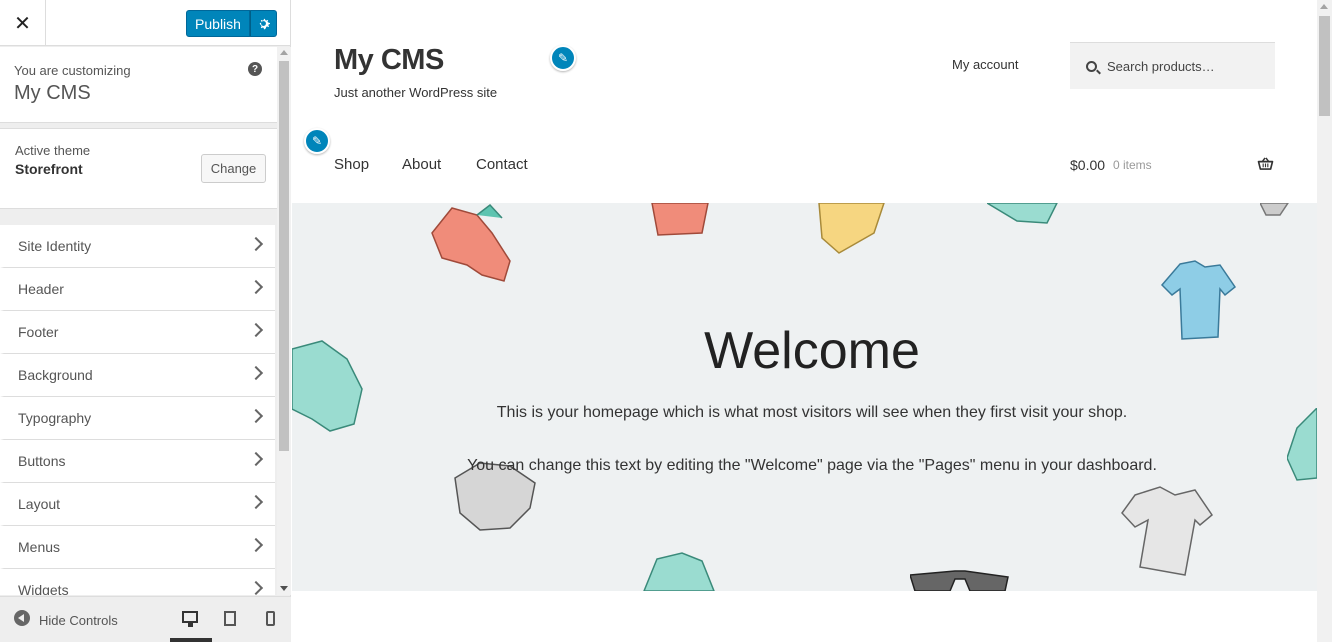  I want to click on site-title: My CMS, so click(389, 60).